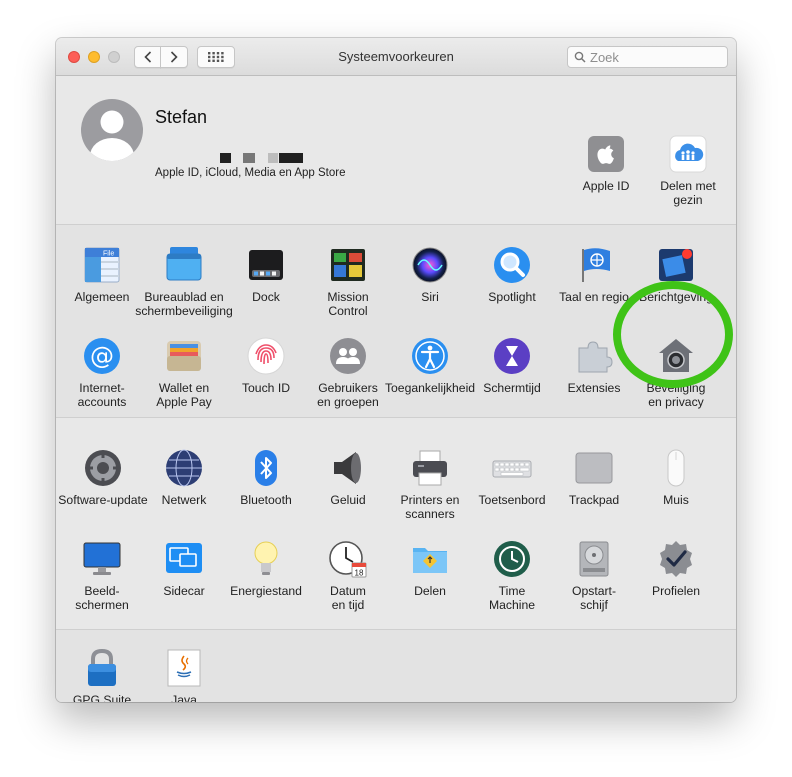 The height and width of the screenshot is (777, 792). Describe the element at coordinates (512, 477) in the screenshot. I see `pref-keyboard: Toetsenbord` at that location.